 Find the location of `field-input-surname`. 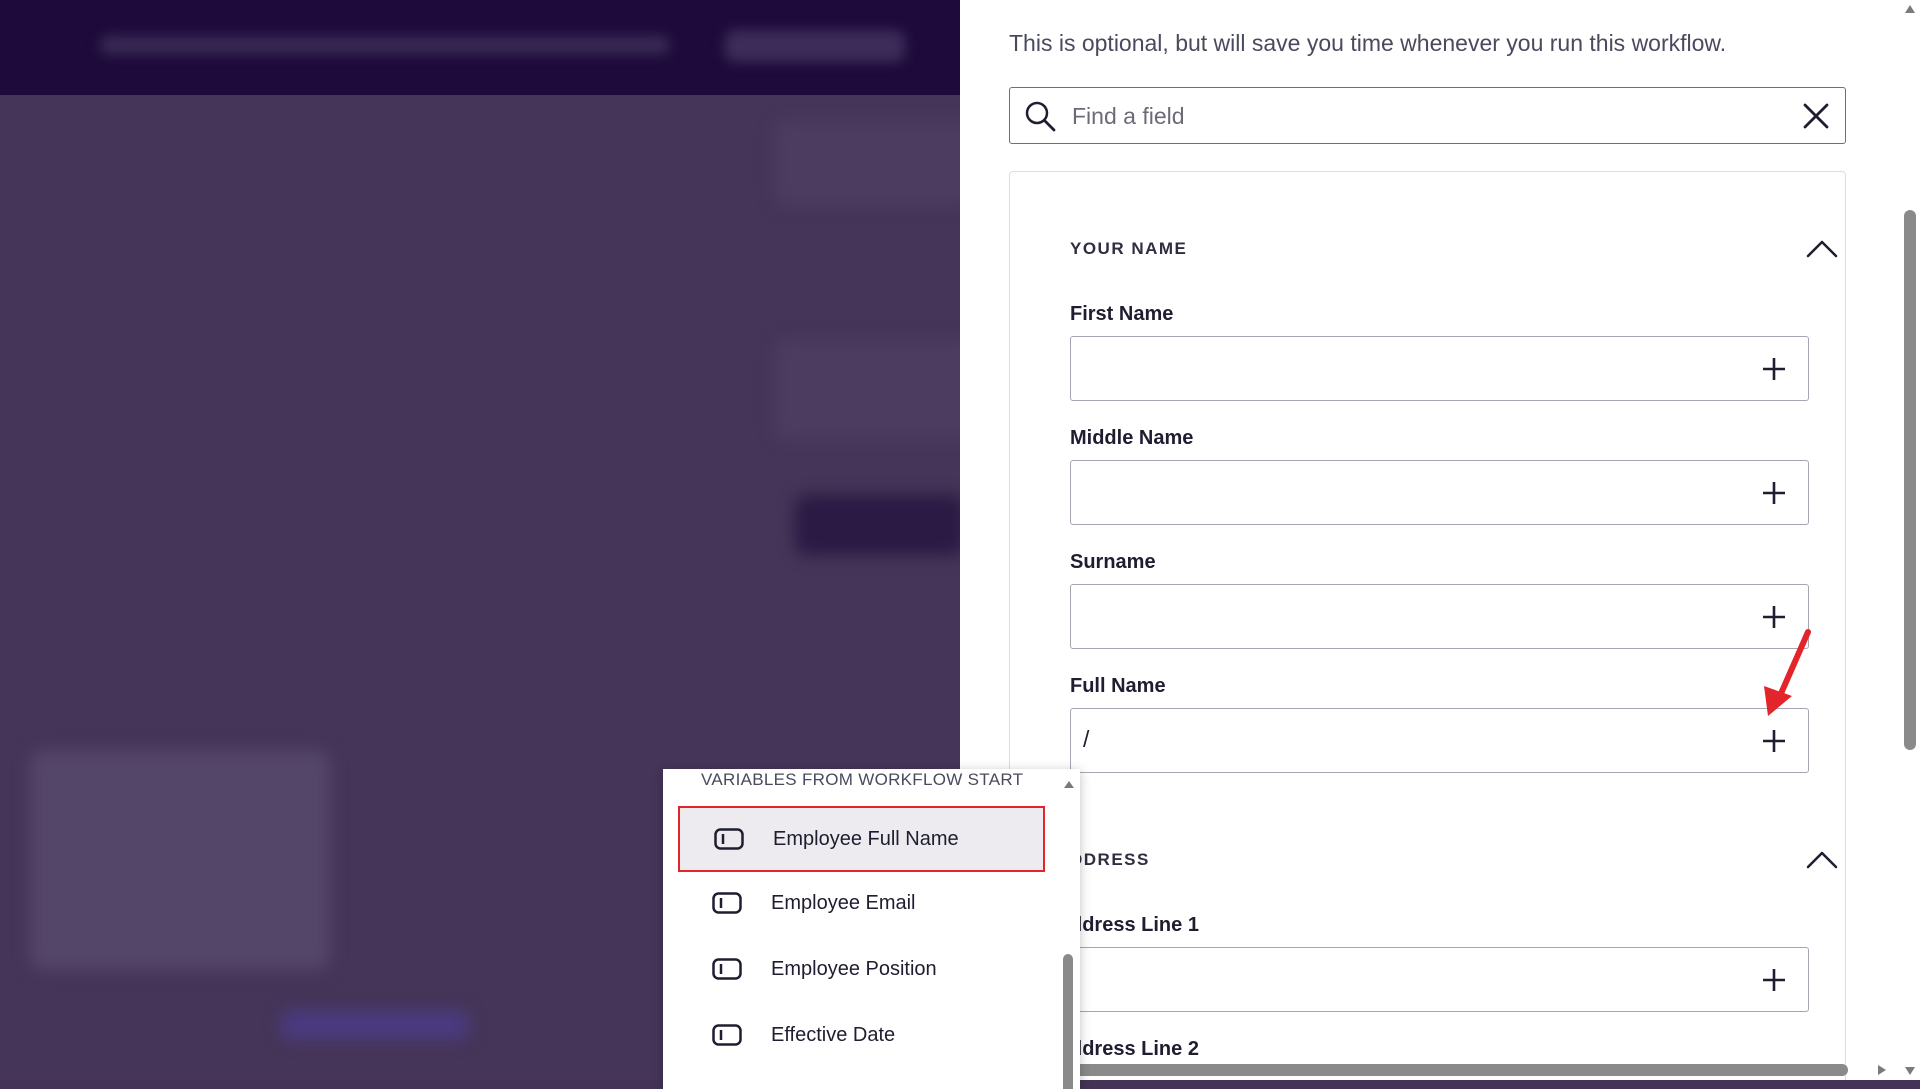

field-input-surname is located at coordinates (1439, 616).